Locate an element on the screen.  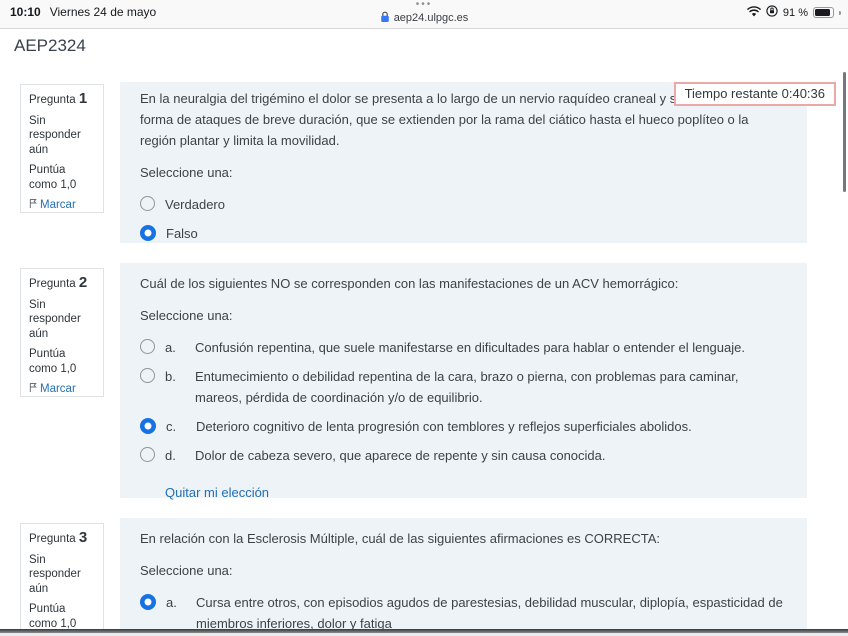
padlock-icon is located at coordinates (385, 18).